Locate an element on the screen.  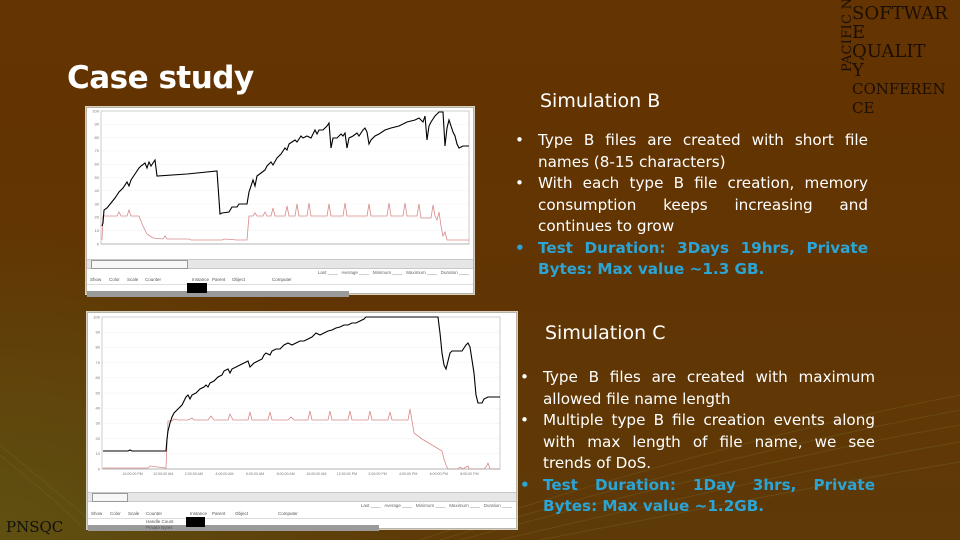
x-tick-label: 12:00:00 PM is located at coordinates (347, 474).